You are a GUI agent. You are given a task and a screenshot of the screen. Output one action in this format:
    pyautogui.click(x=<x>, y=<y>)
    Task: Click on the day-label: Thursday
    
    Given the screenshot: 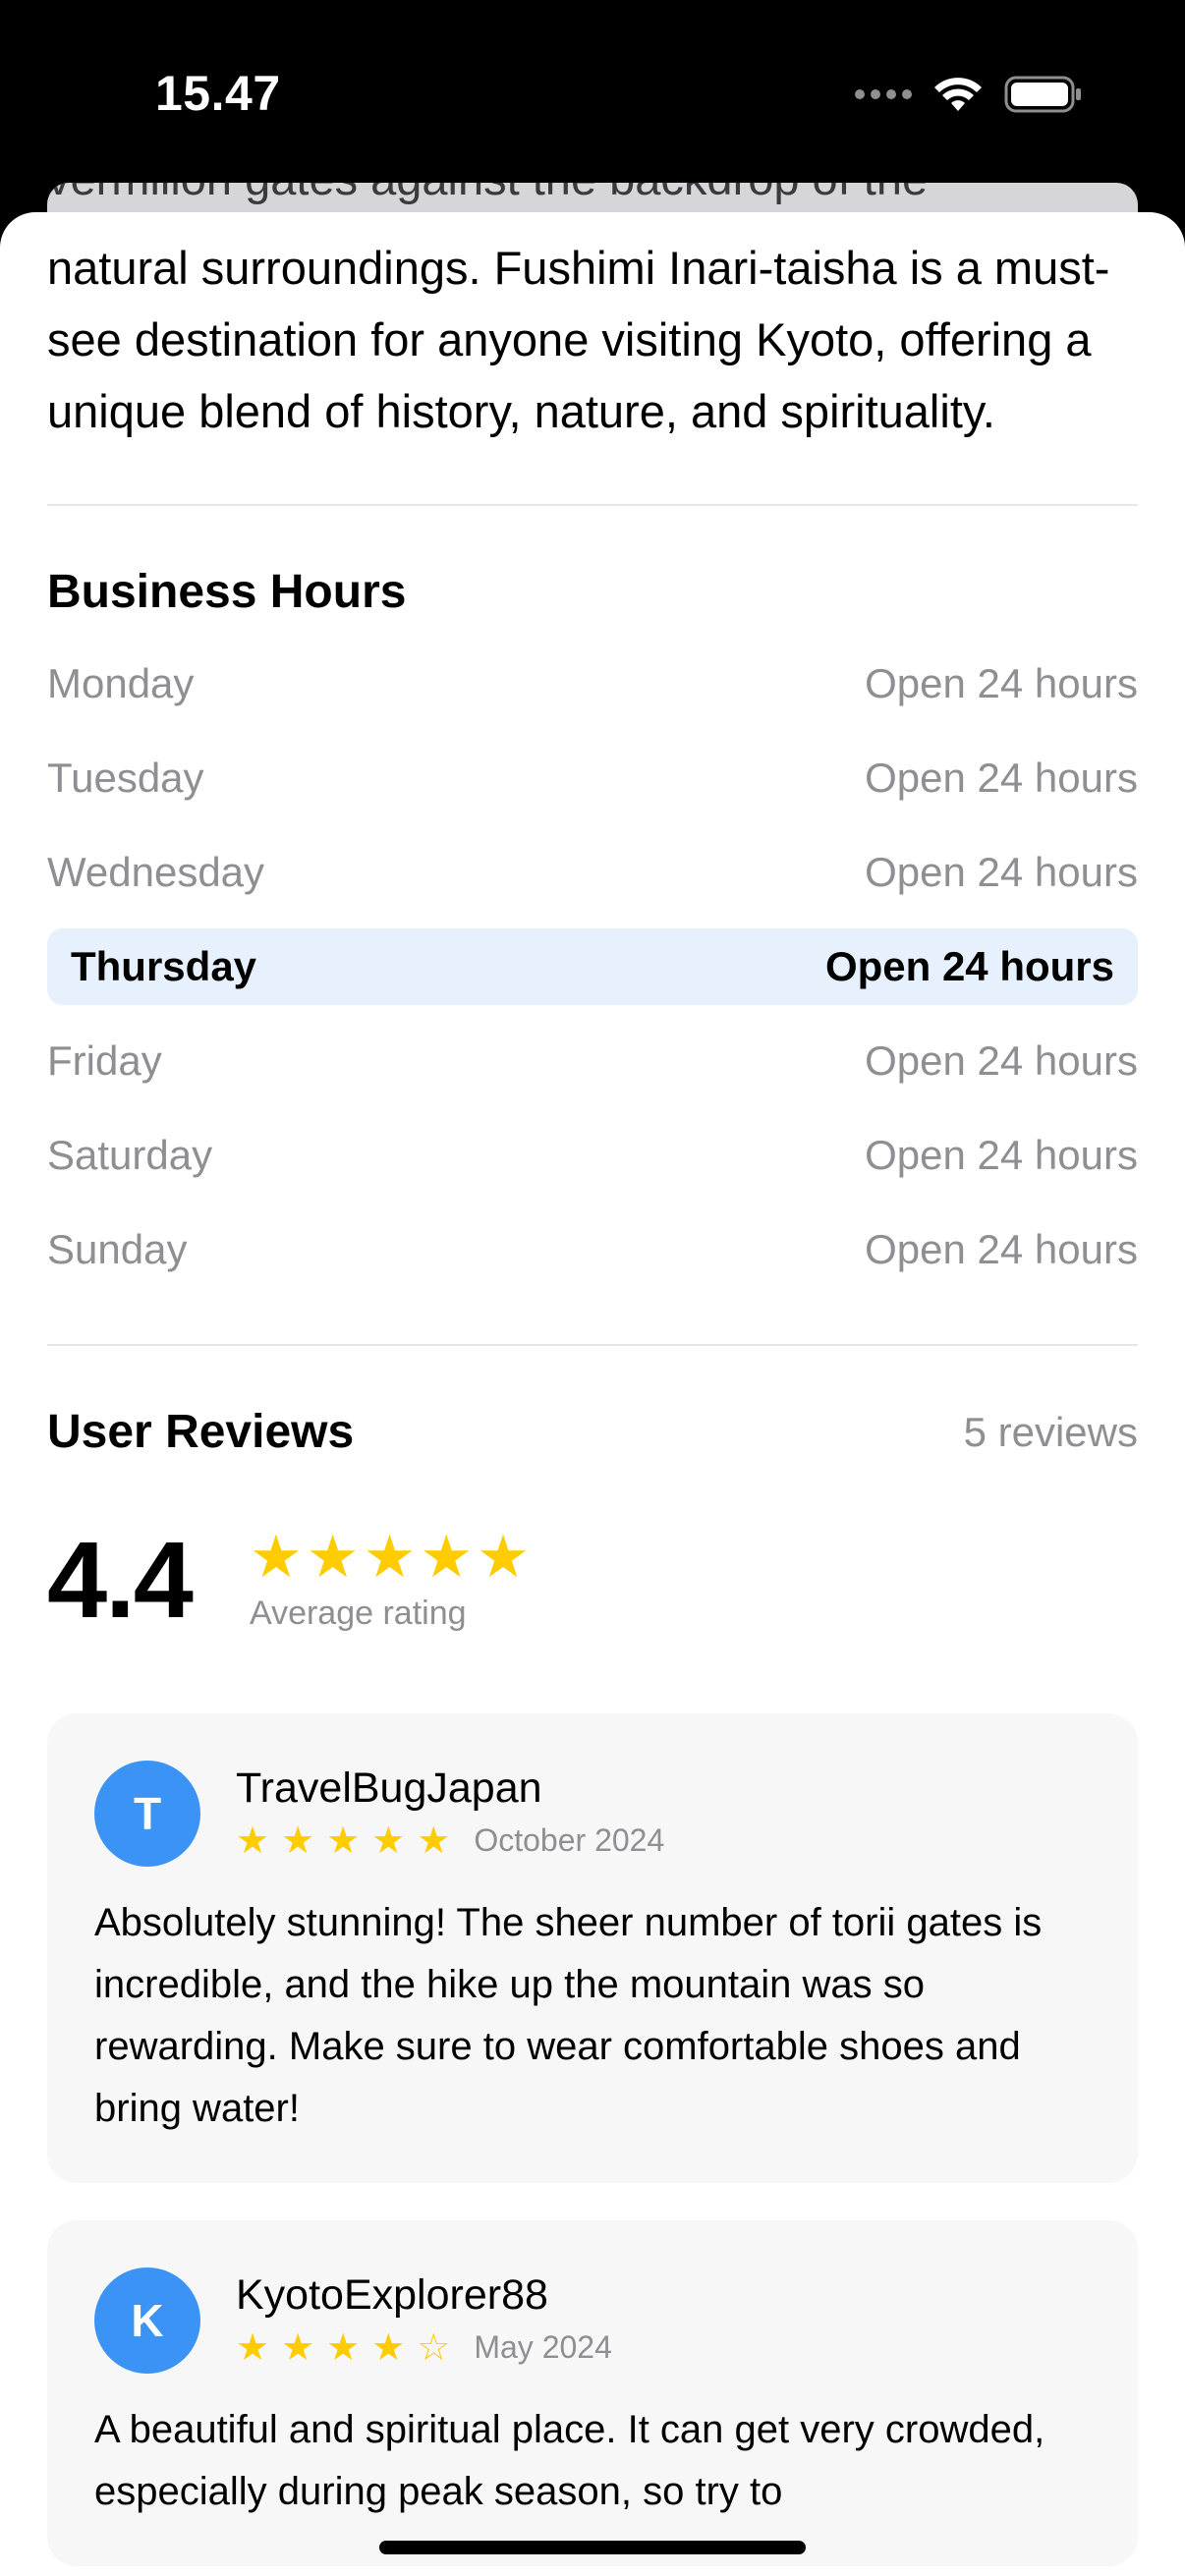 What is the action you would take?
    pyautogui.click(x=164, y=966)
    